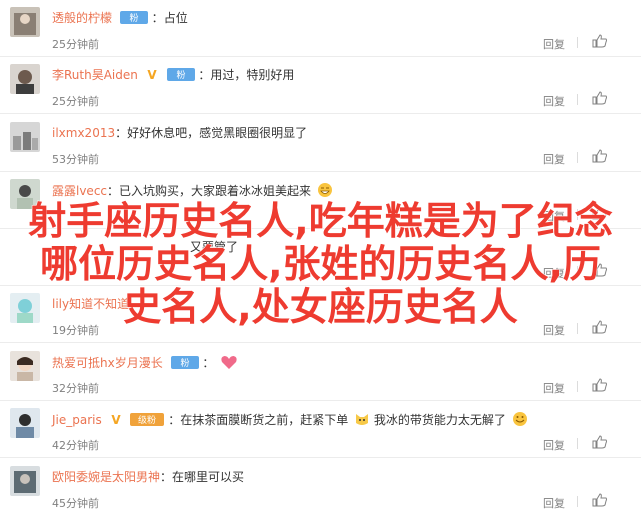  I want to click on username-link: 李Ruth昊Aiden, so click(95, 75).